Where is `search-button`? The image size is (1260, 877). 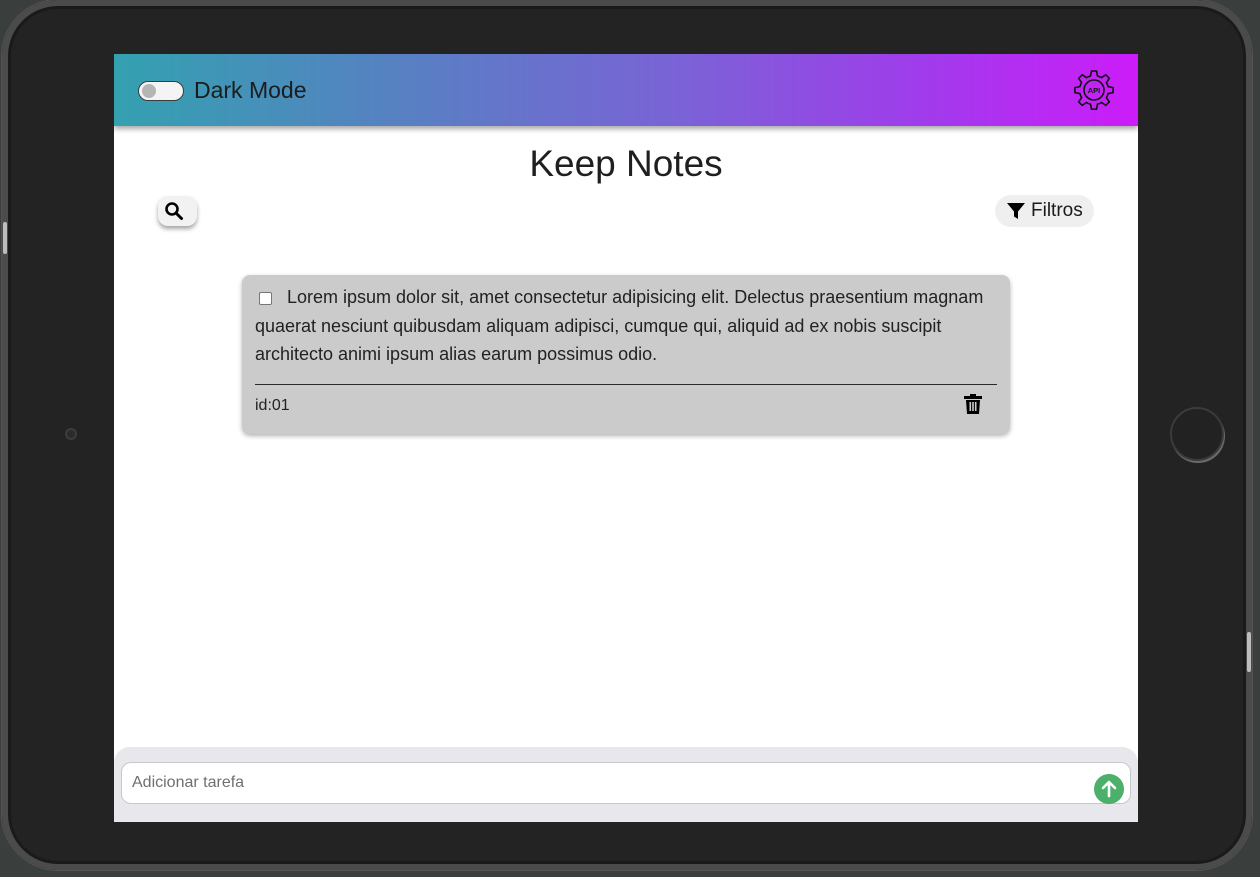
search-button is located at coordinates (177, 211).